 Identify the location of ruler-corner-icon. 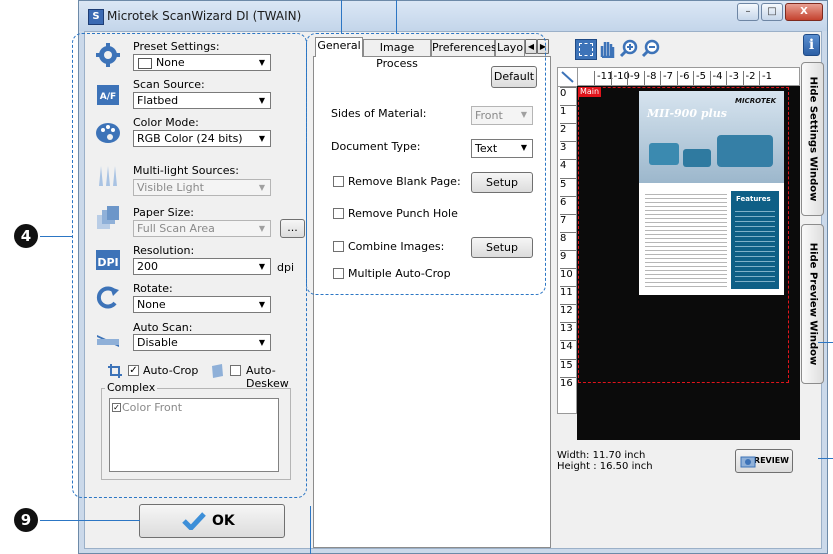
(567, 77).